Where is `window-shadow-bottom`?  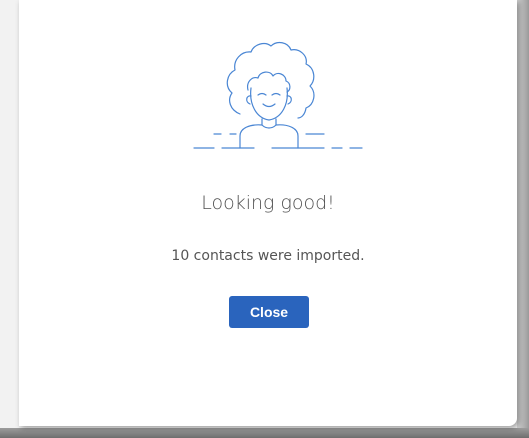 window-shadow-bottom is located at coordinates (264, 433).